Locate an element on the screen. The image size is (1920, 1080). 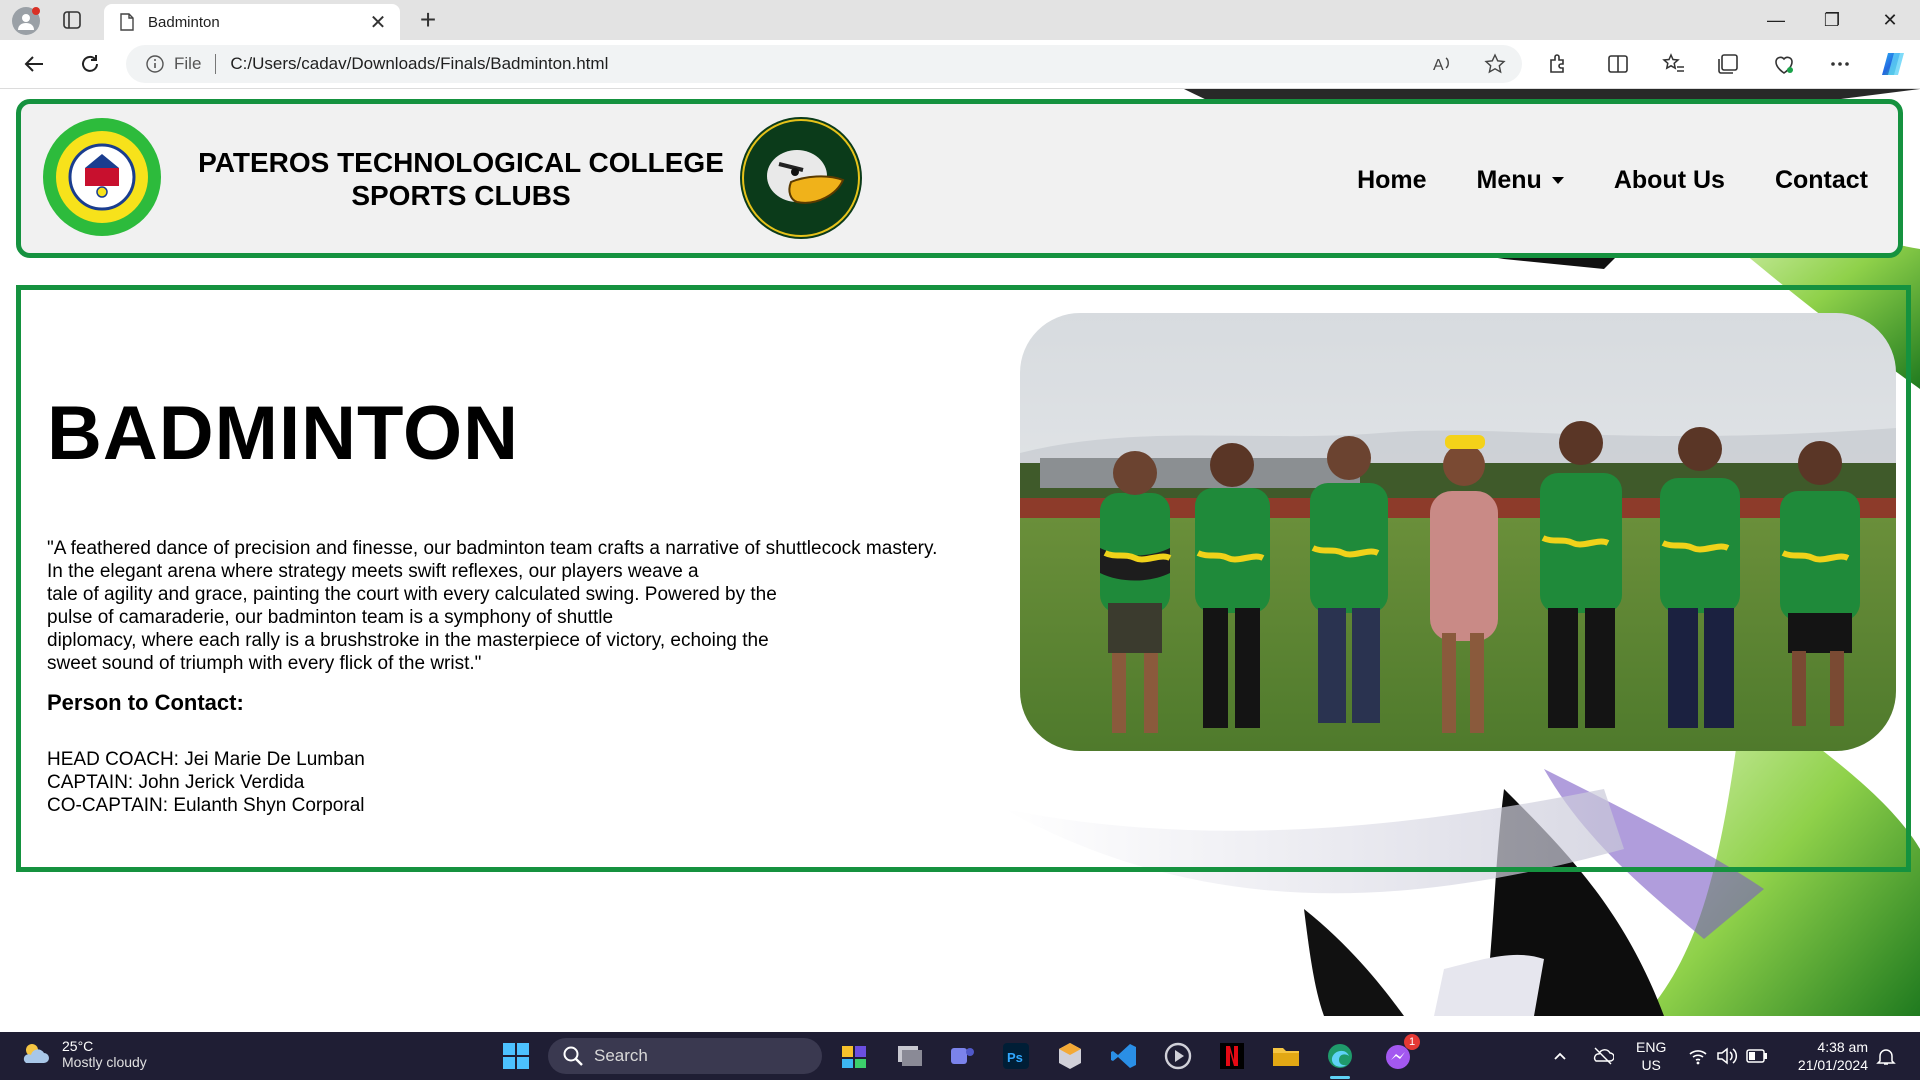
caret-down-icon is located at coordinates (1557, 180).